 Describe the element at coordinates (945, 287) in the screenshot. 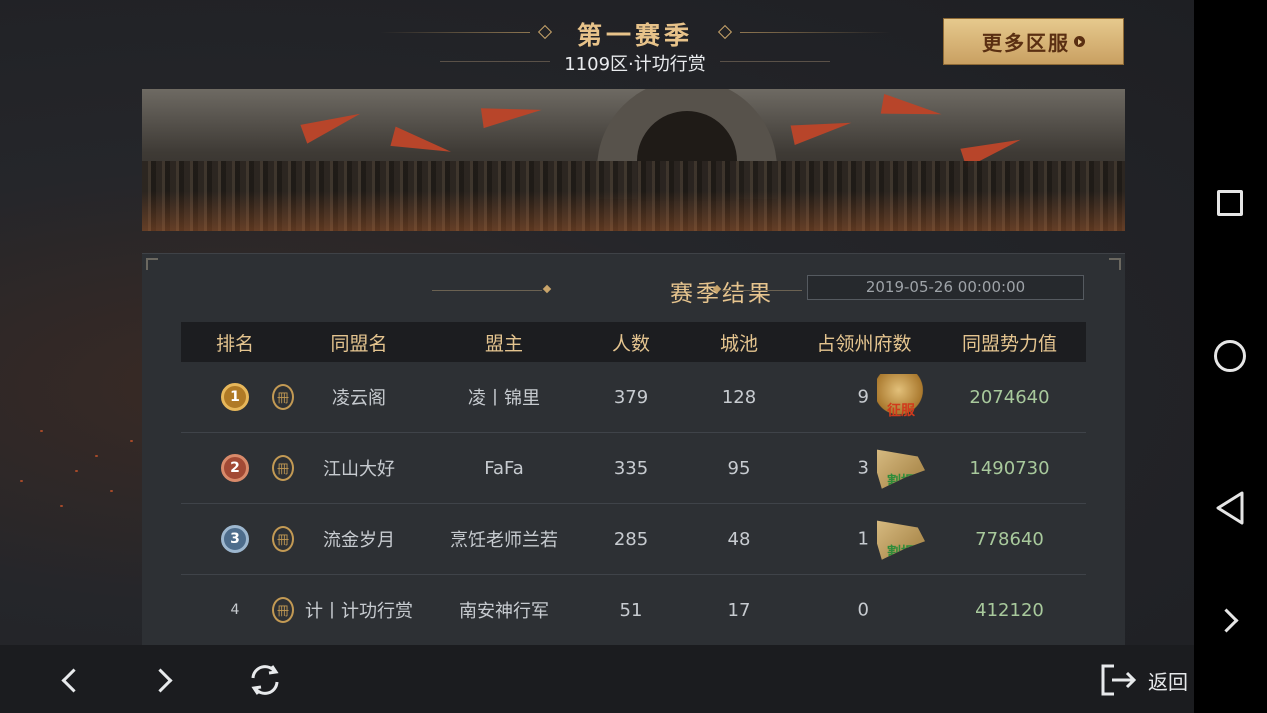

I see `season-end-datetime: 2019-05-26 00:00:00` at that location.